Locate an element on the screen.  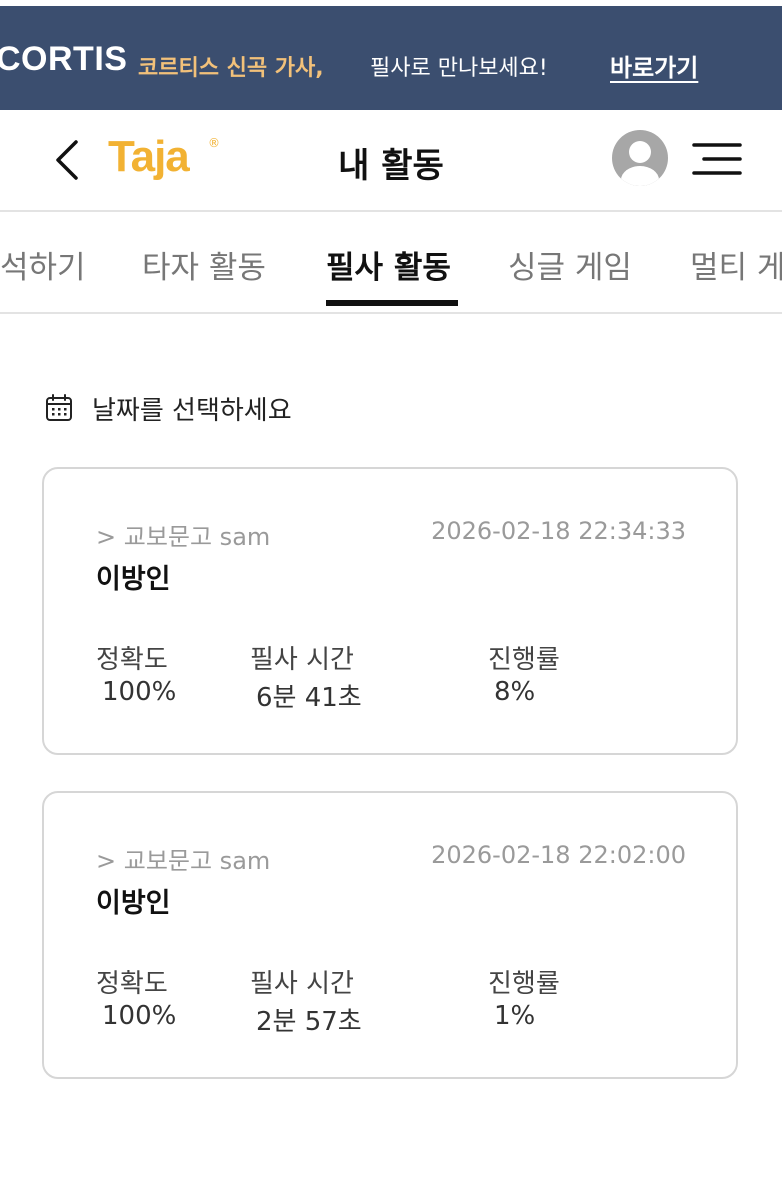
top-header: Taja ® 내 활동 is located at coordinates (391, 160).